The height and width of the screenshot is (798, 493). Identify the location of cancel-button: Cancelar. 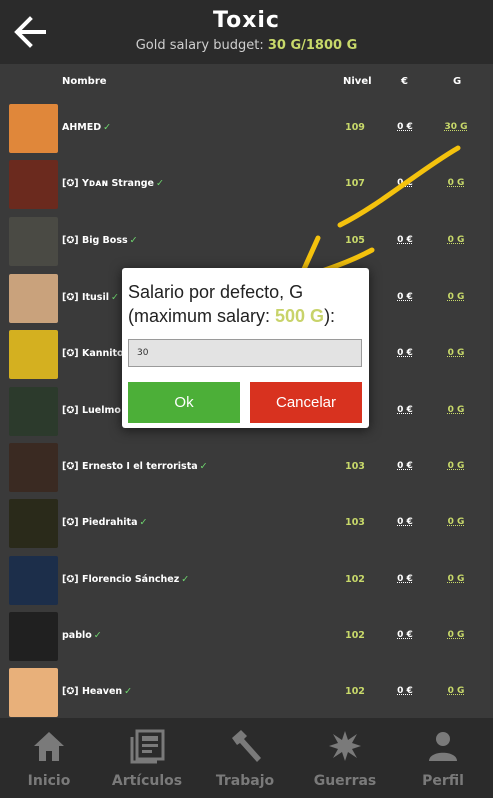
(306, 402).